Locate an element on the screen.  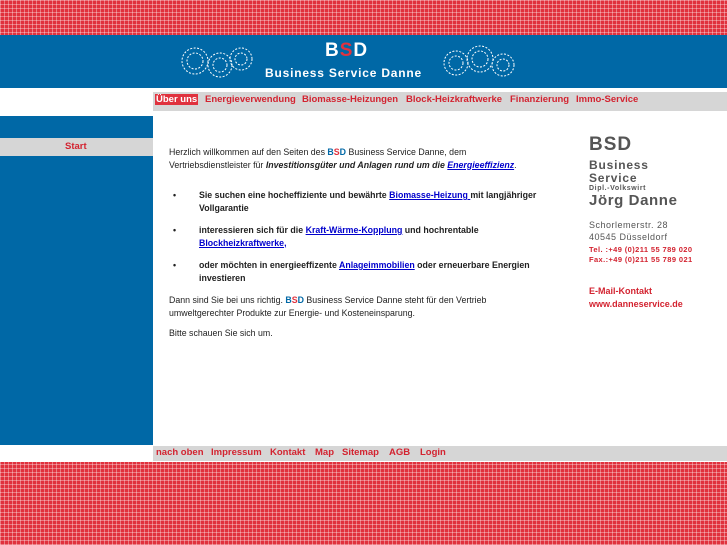
nav-item-finanzierung: Finanzierung is located at coordinates (539, 99).